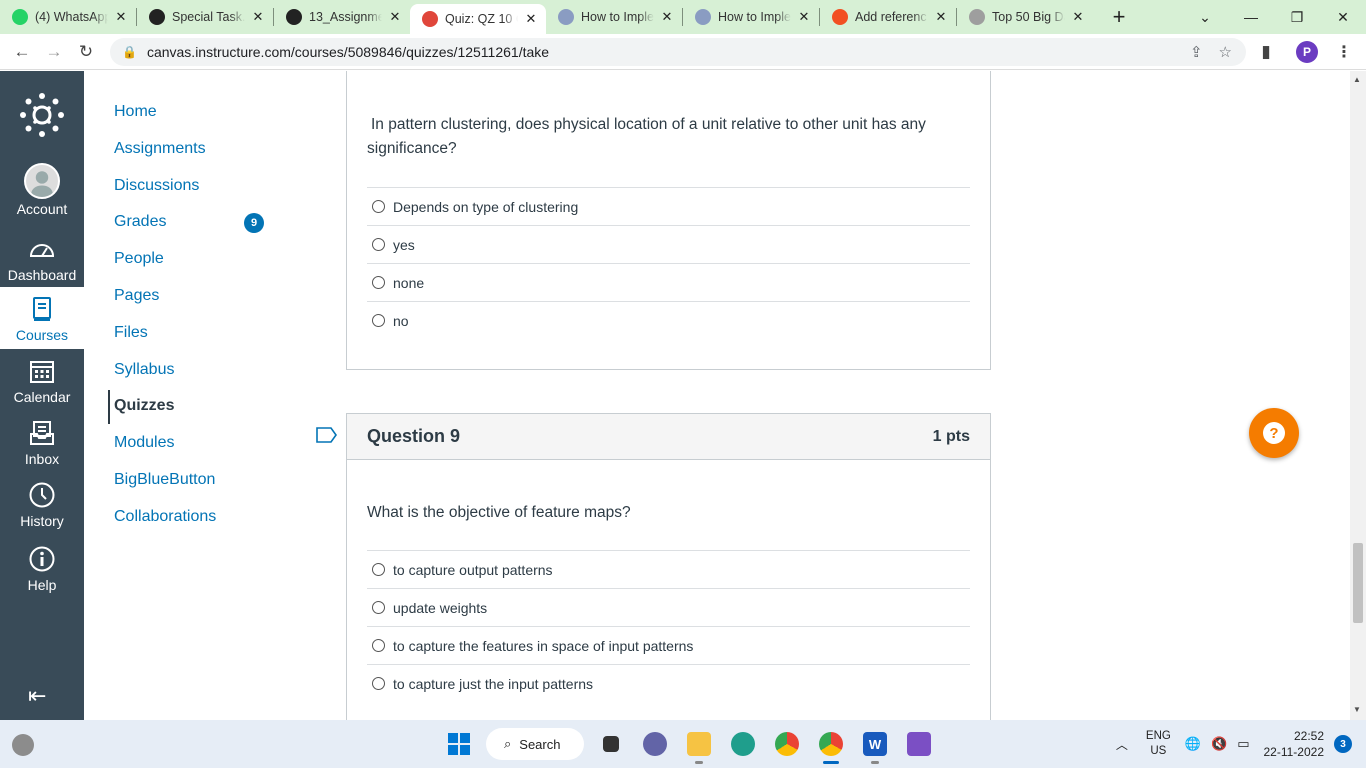 The width and height of the screenshot is (1366, 768). I want to click on start-button, so click(459, 744).